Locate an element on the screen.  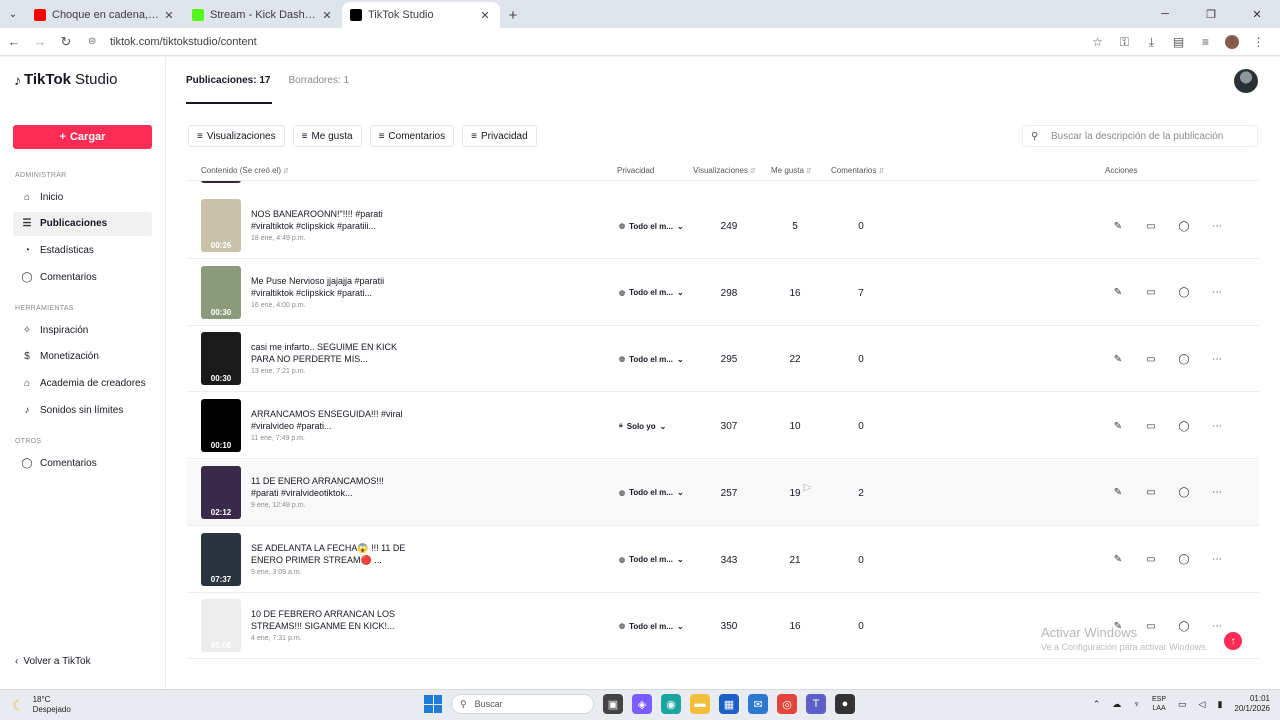
battery-icon: ▮ is located at coordinates (1219, 704).